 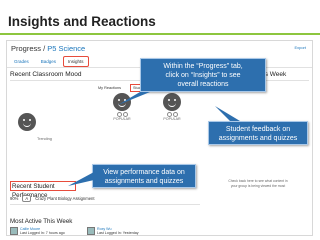 I want to click on arrow-insights, so click(x=134, y=98).